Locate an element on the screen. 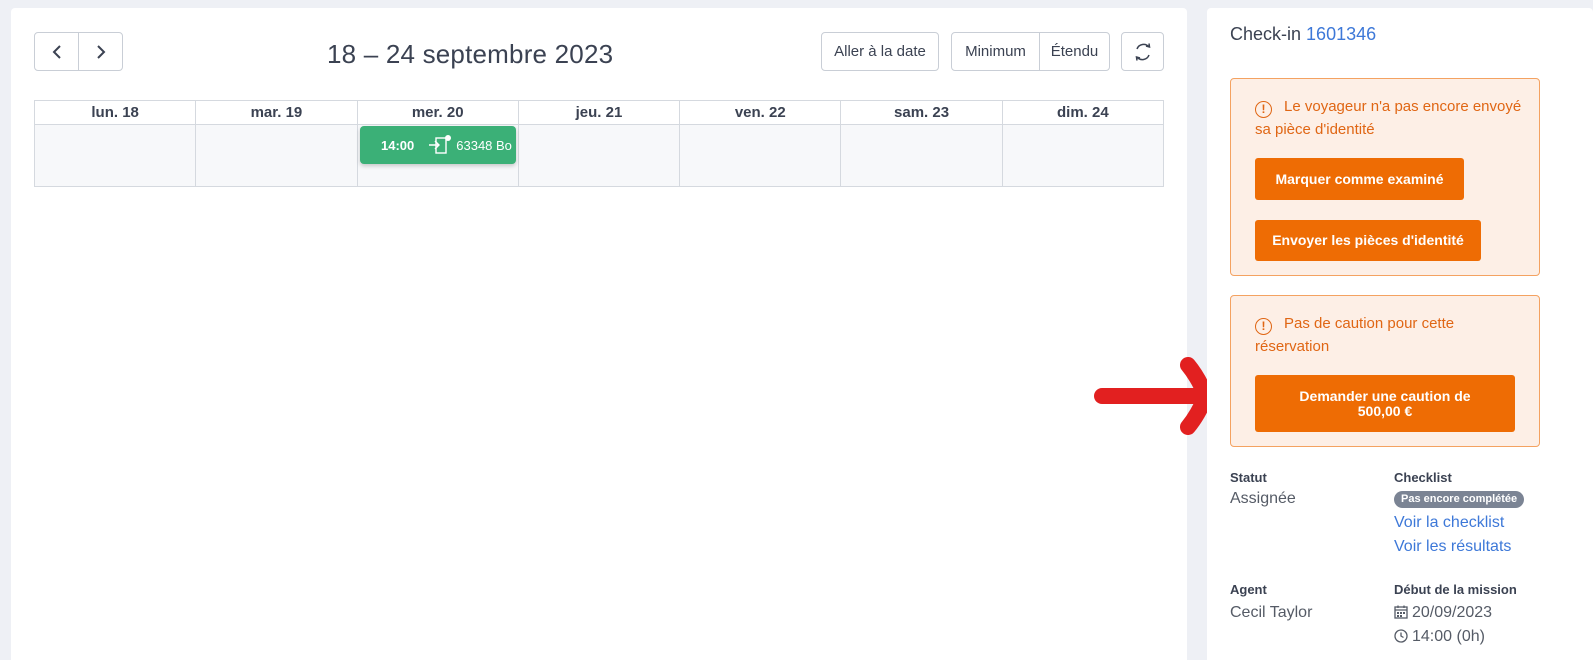 This screenshot has width=1593, height=660. send-id-button: Envoyer les pièces d'identité is located at coordinates (1368, 240).